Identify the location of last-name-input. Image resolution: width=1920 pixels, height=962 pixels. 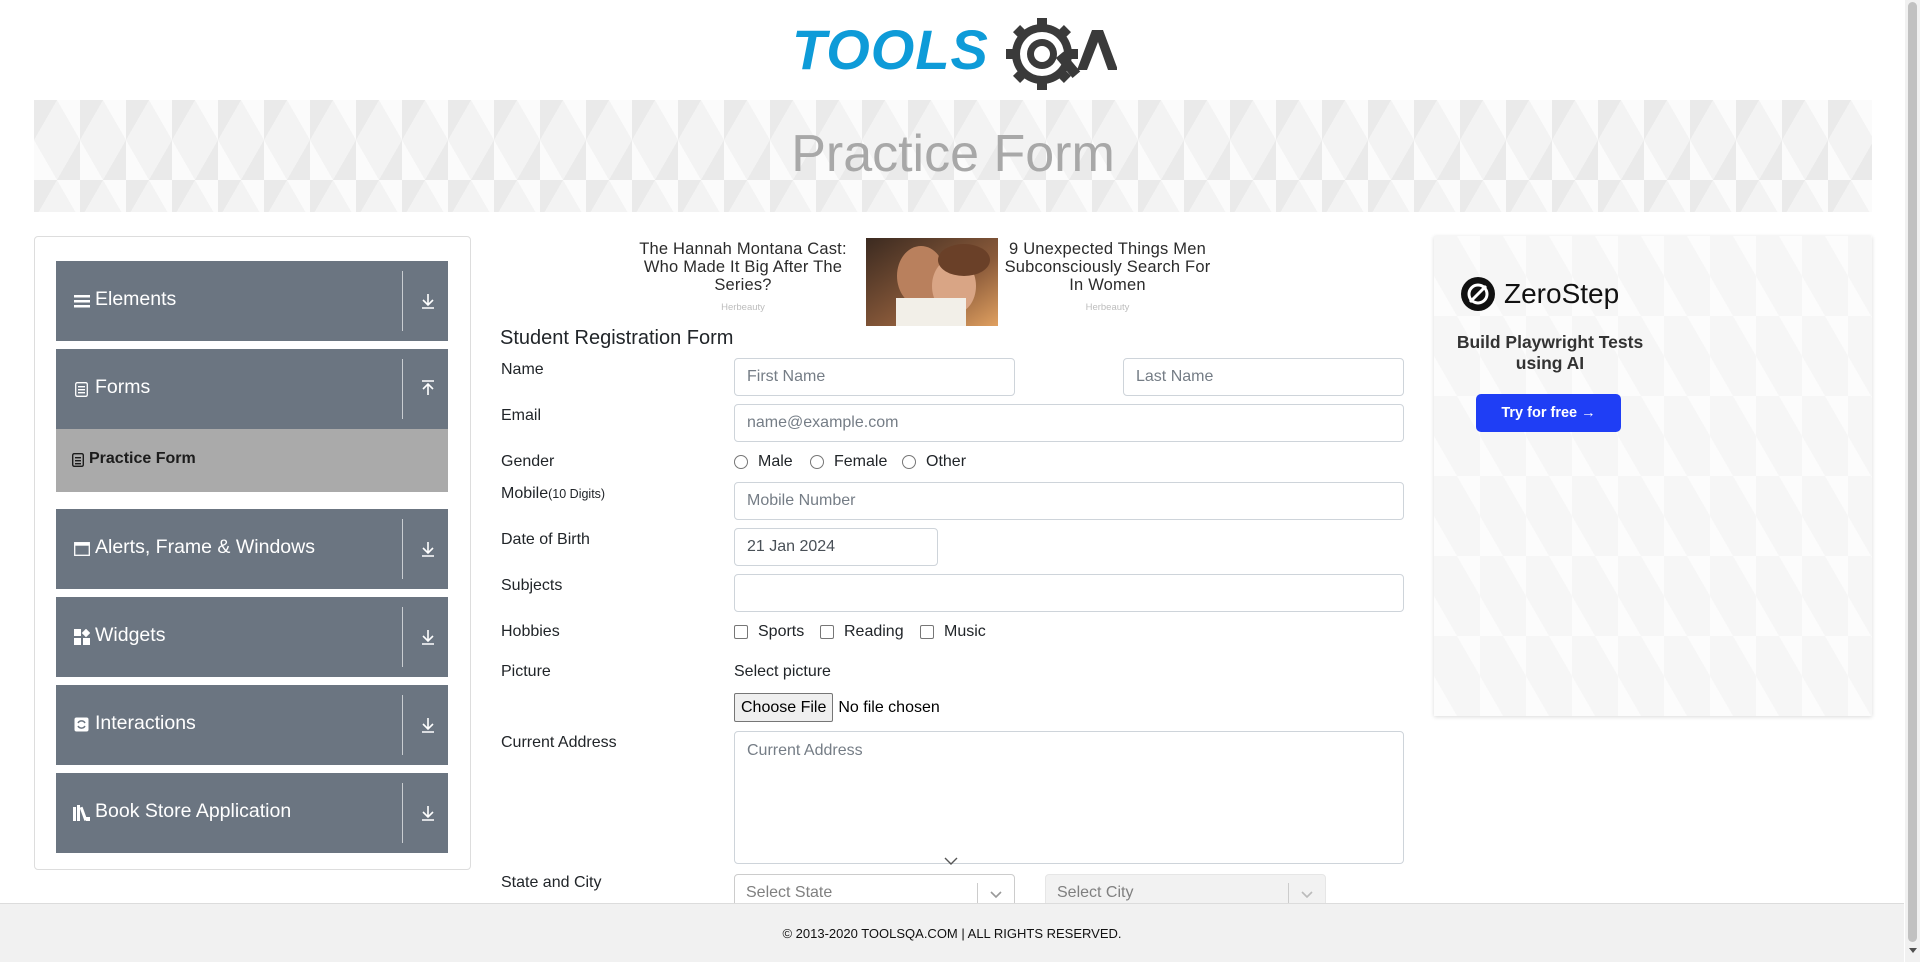
(1263, 377).